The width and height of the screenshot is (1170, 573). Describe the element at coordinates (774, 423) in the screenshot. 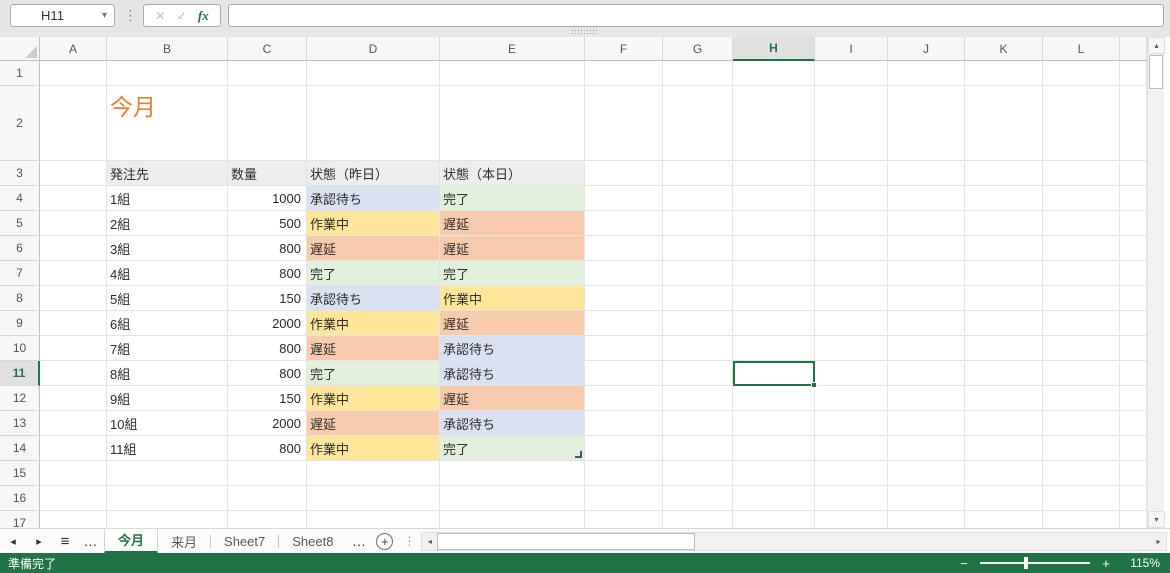

I see `cell-H13` at that location.